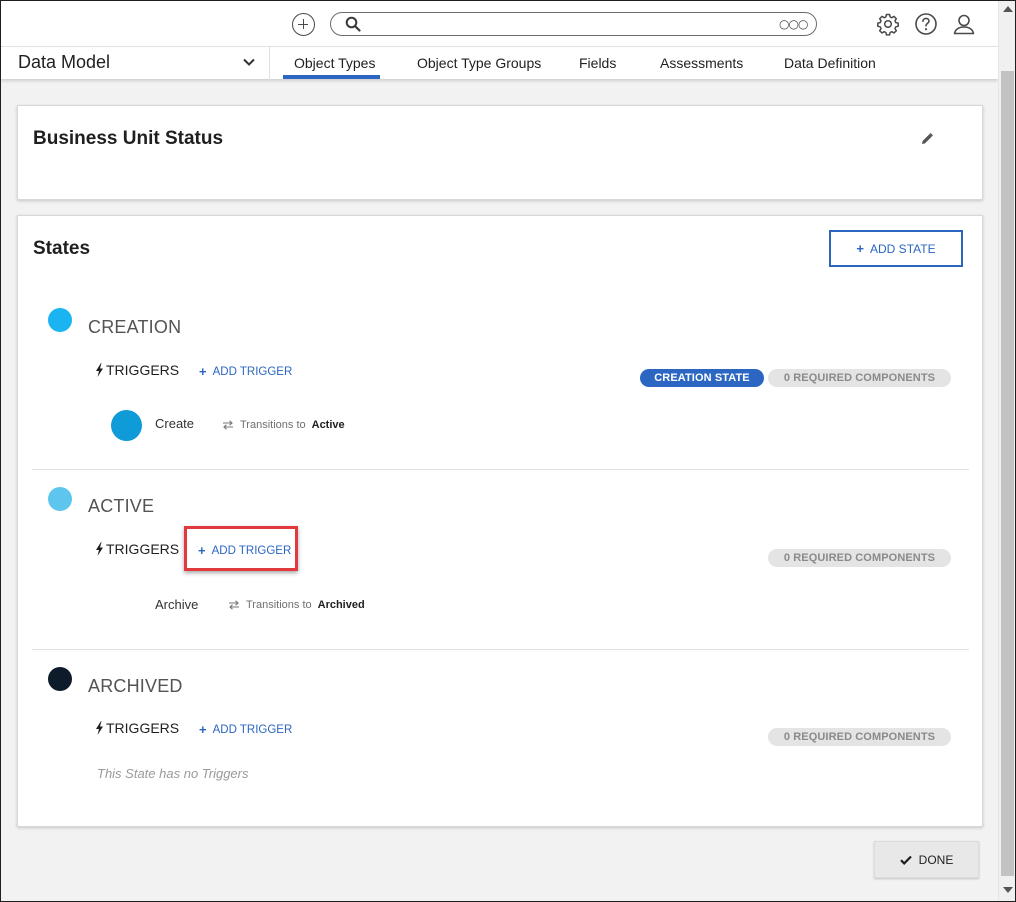  What do you see at coordinates (500, 152) in the screenshot?
I see `object-type-card: Business Unit Status` at bounding box center [500, 152].